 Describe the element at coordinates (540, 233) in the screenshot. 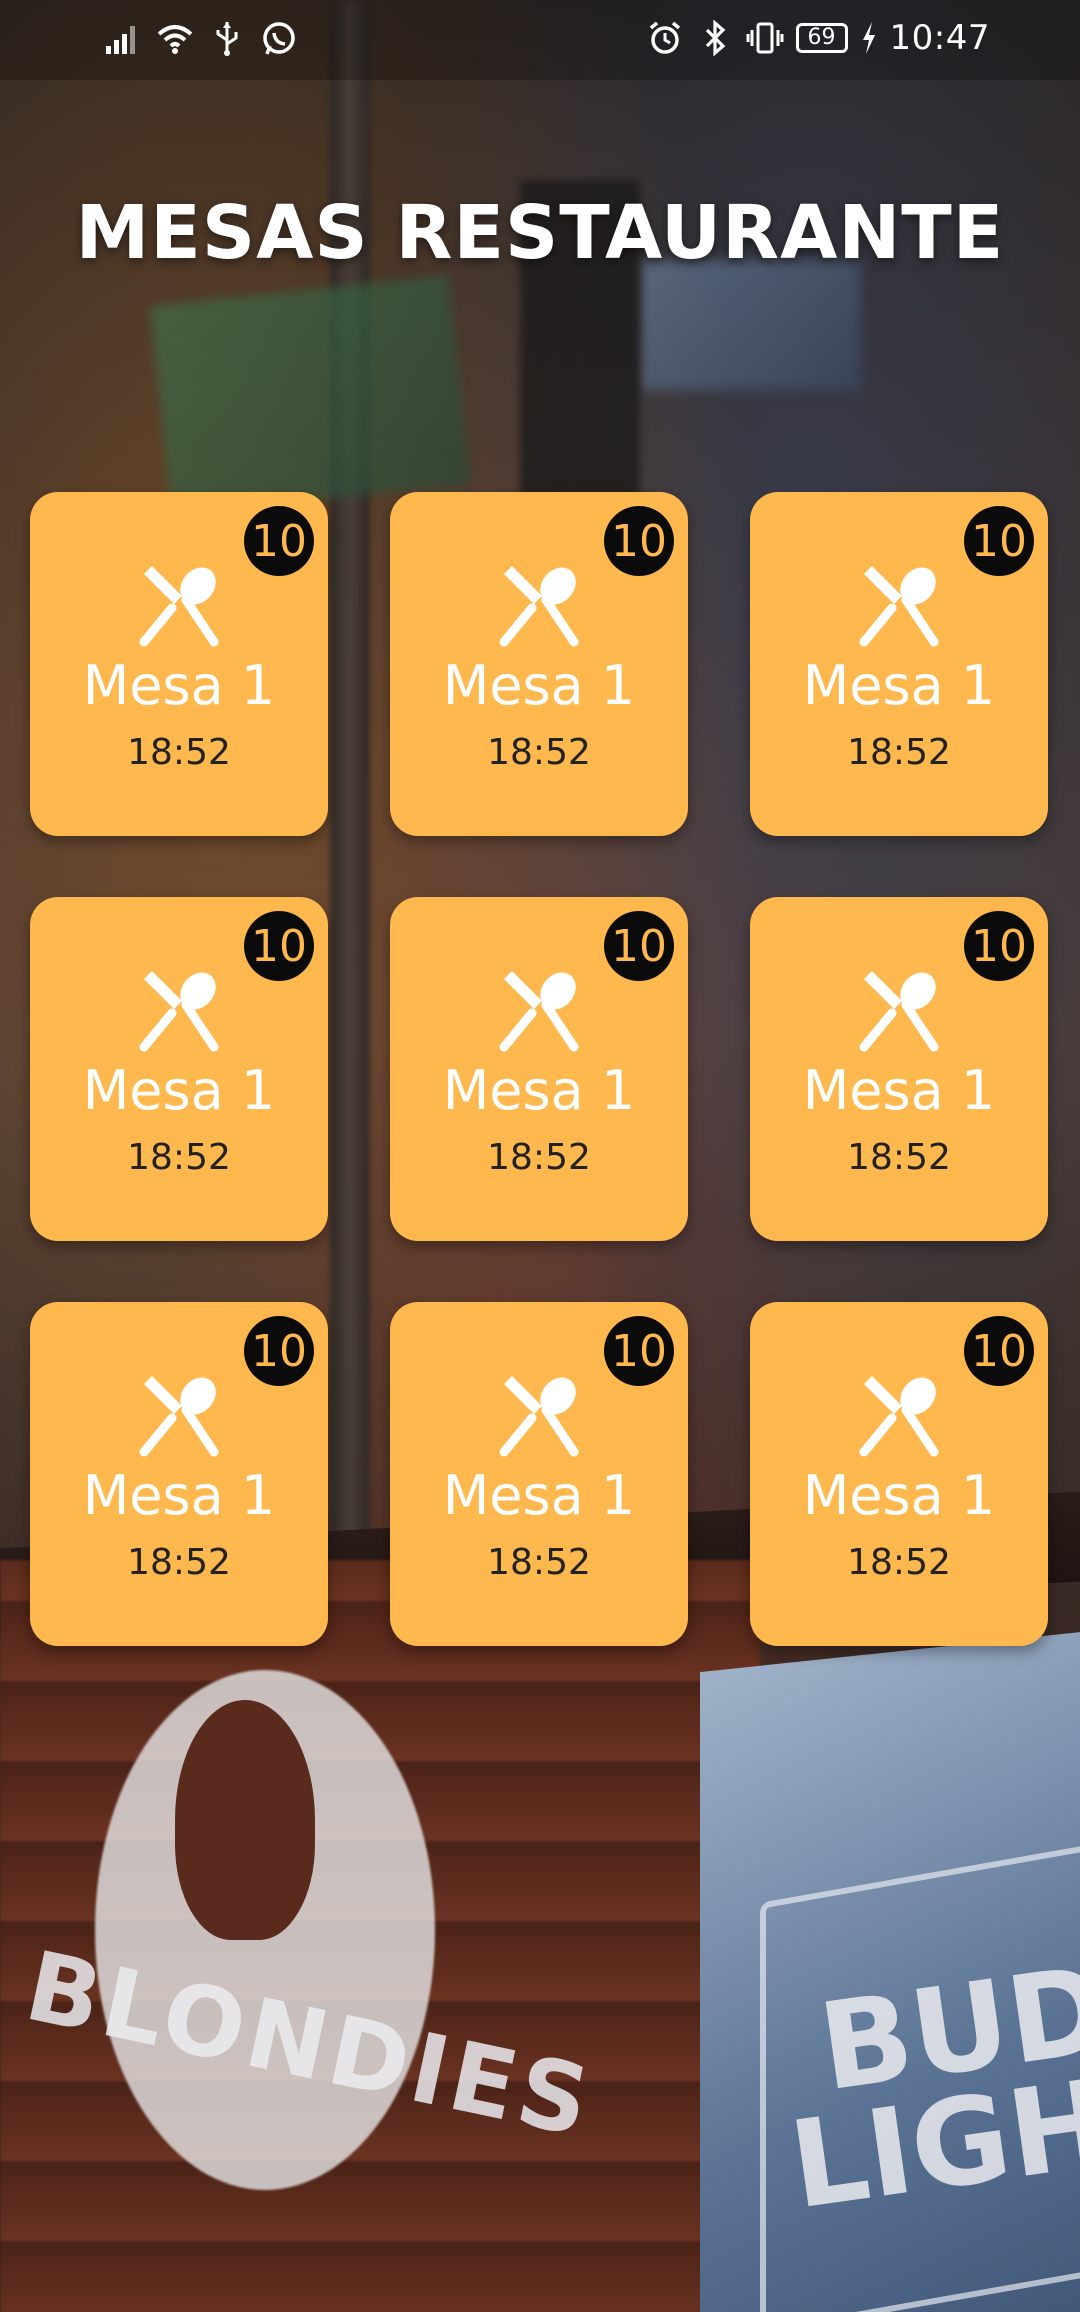

I see `page-title: MESAS RESTAURANTE` at that location.